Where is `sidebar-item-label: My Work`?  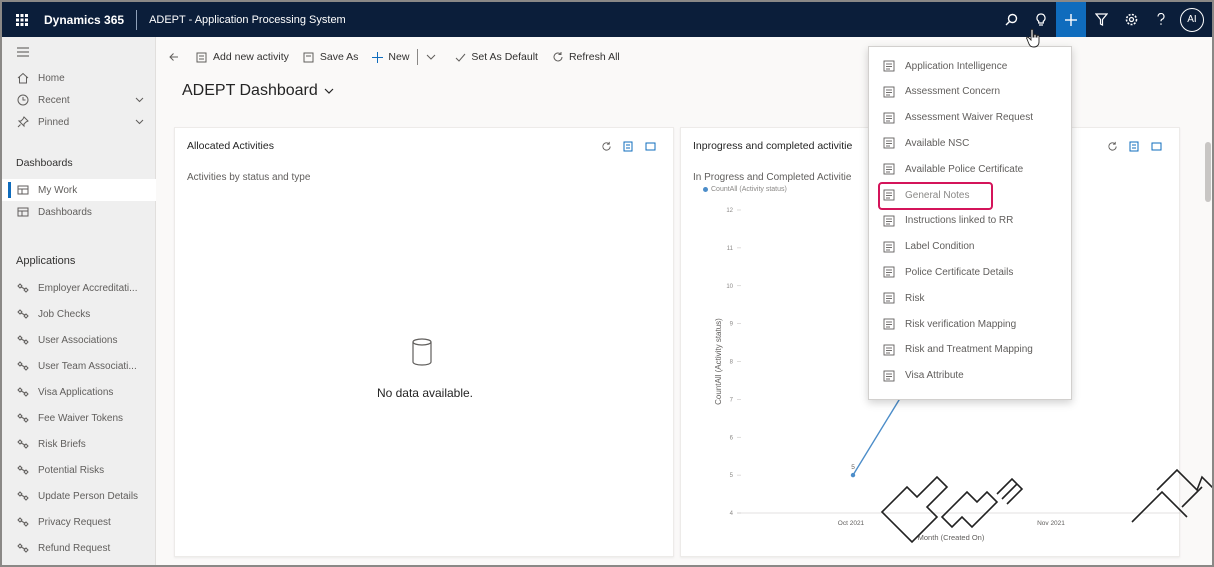
sidebar-item-label: My Work is located at coordinates (58, 190).